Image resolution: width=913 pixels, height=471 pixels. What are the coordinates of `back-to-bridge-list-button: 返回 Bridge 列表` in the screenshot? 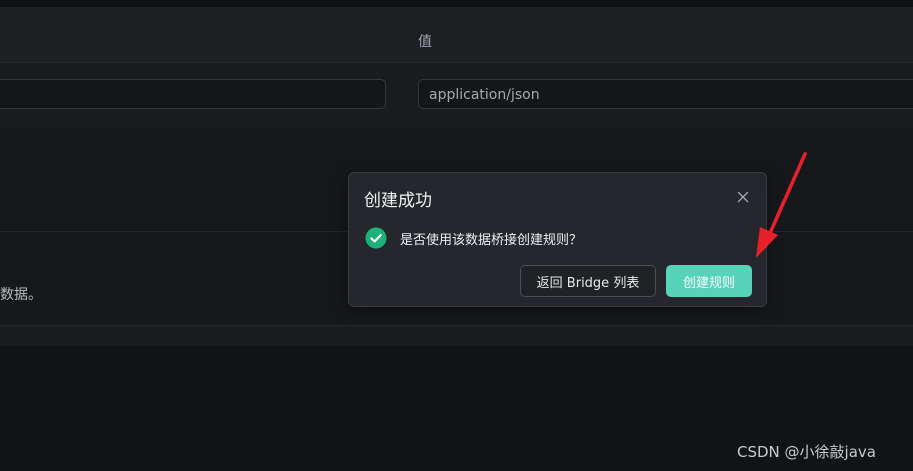 It's located at (588, 281).